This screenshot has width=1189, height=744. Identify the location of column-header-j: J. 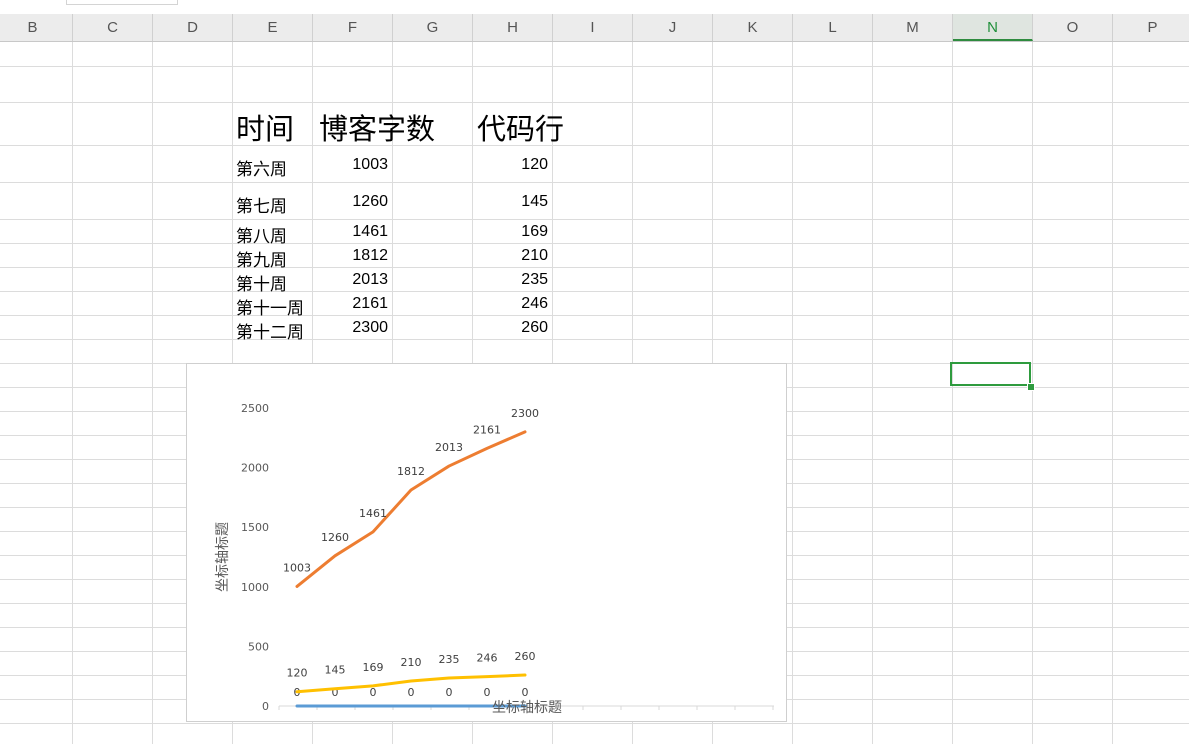
(673, 27).